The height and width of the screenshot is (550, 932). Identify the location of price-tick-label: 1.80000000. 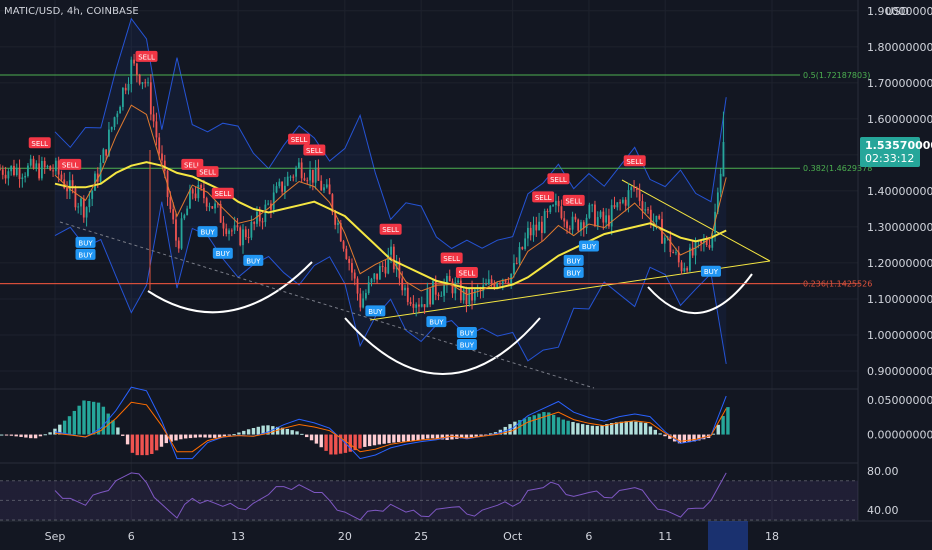
(899, 47).